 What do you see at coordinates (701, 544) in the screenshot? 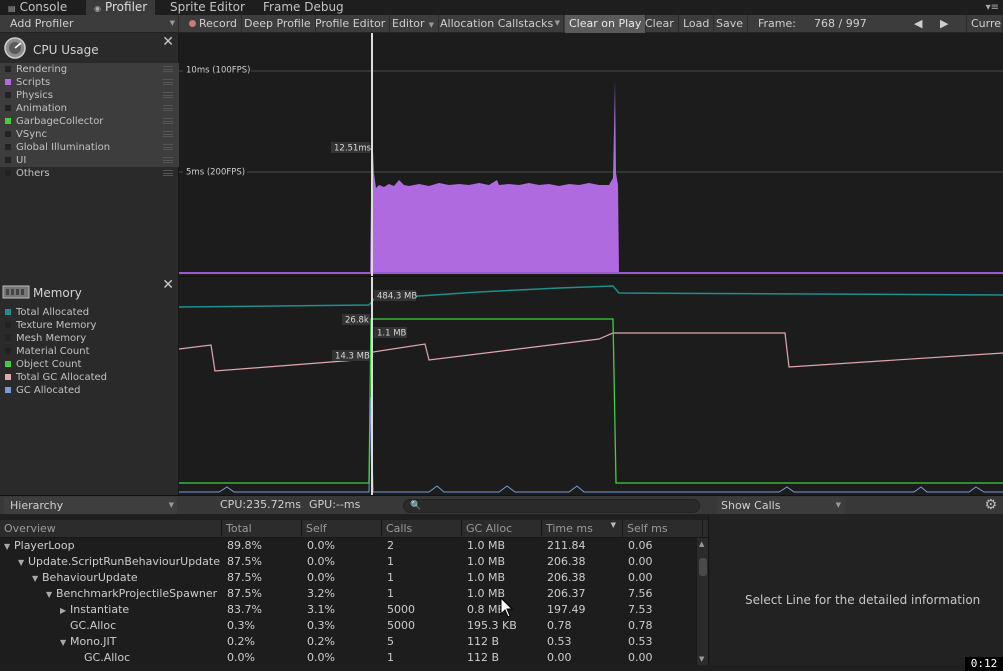
I see `scroll-up-icon: ▲` at bounding box center [701, 544].